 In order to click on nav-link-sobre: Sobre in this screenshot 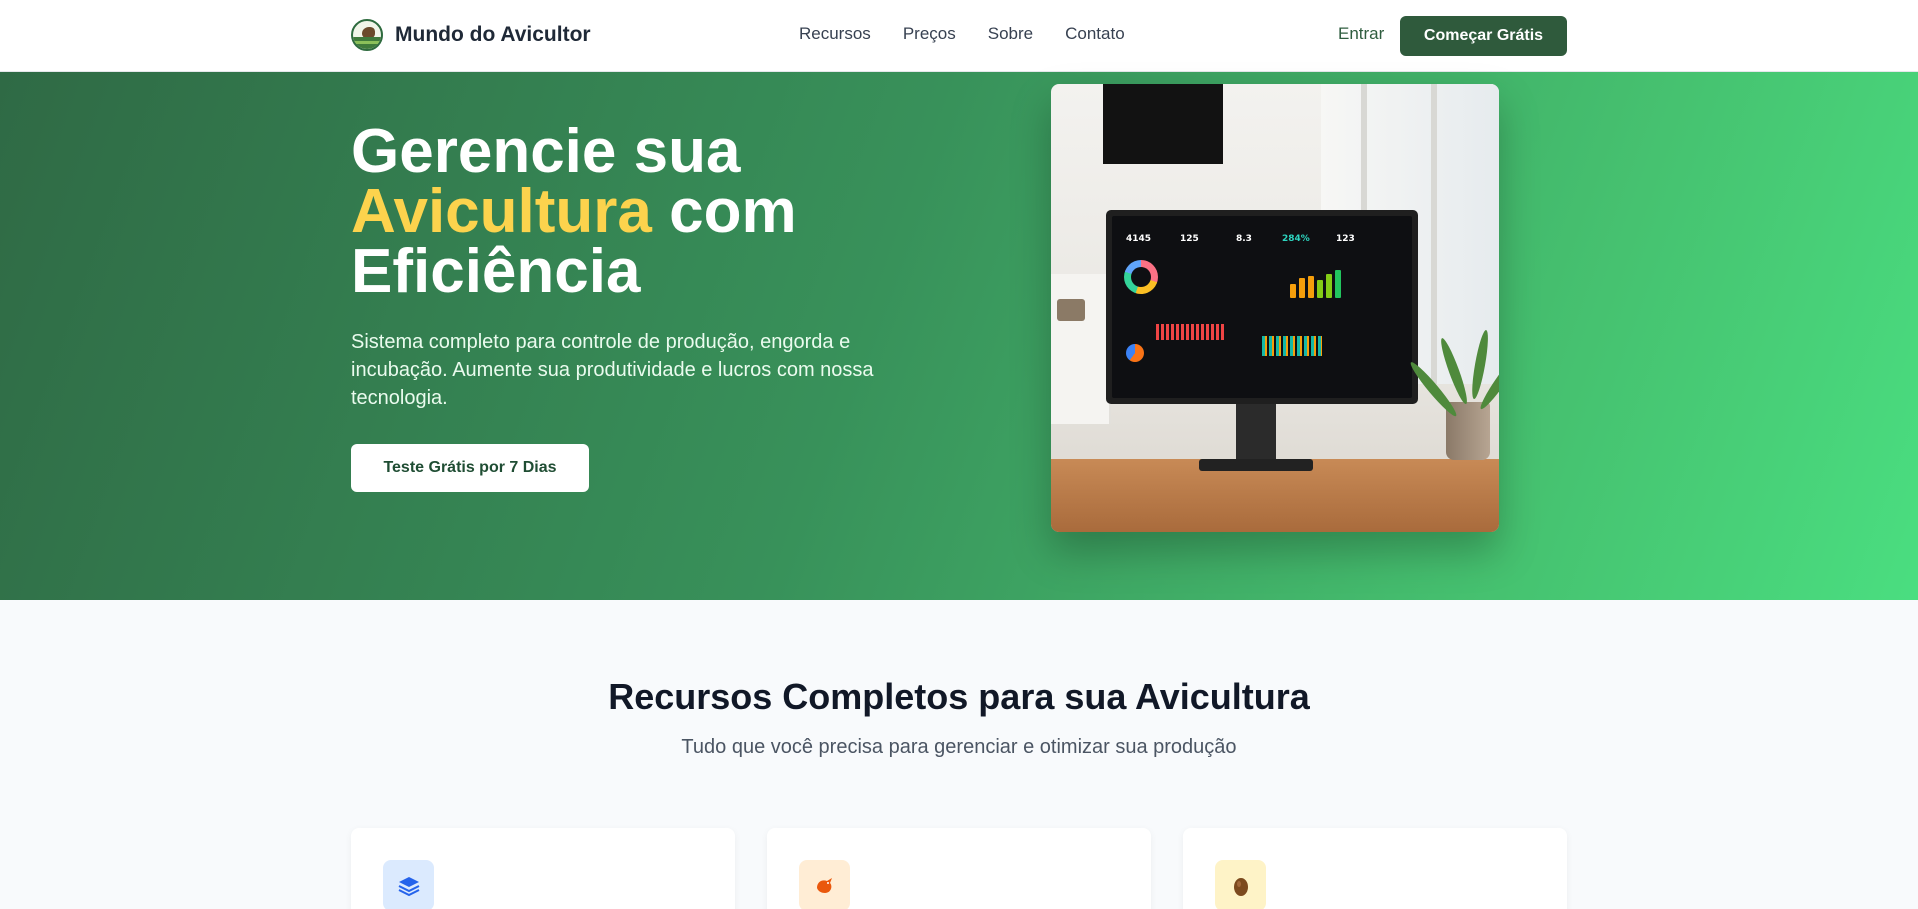, I will do `click(1010, 34)`.